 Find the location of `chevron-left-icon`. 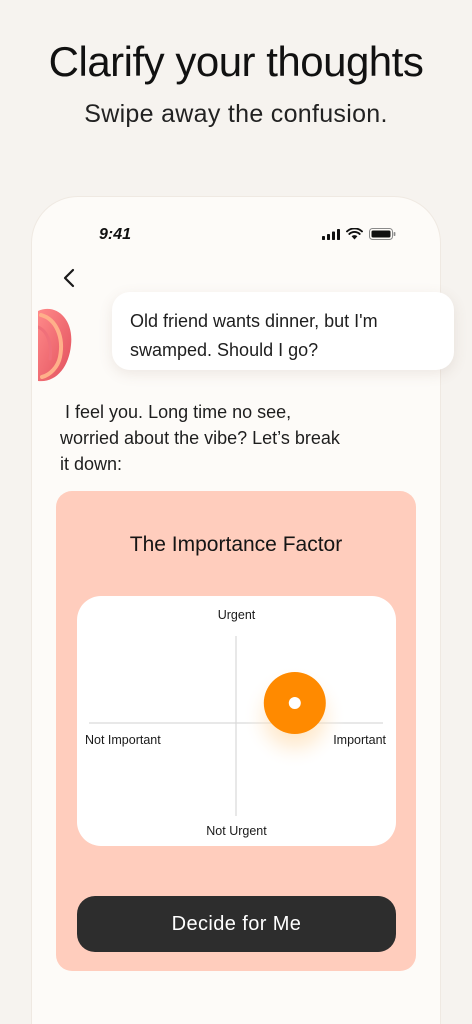

chevron-left-icon is located at coordinates (69, 278).